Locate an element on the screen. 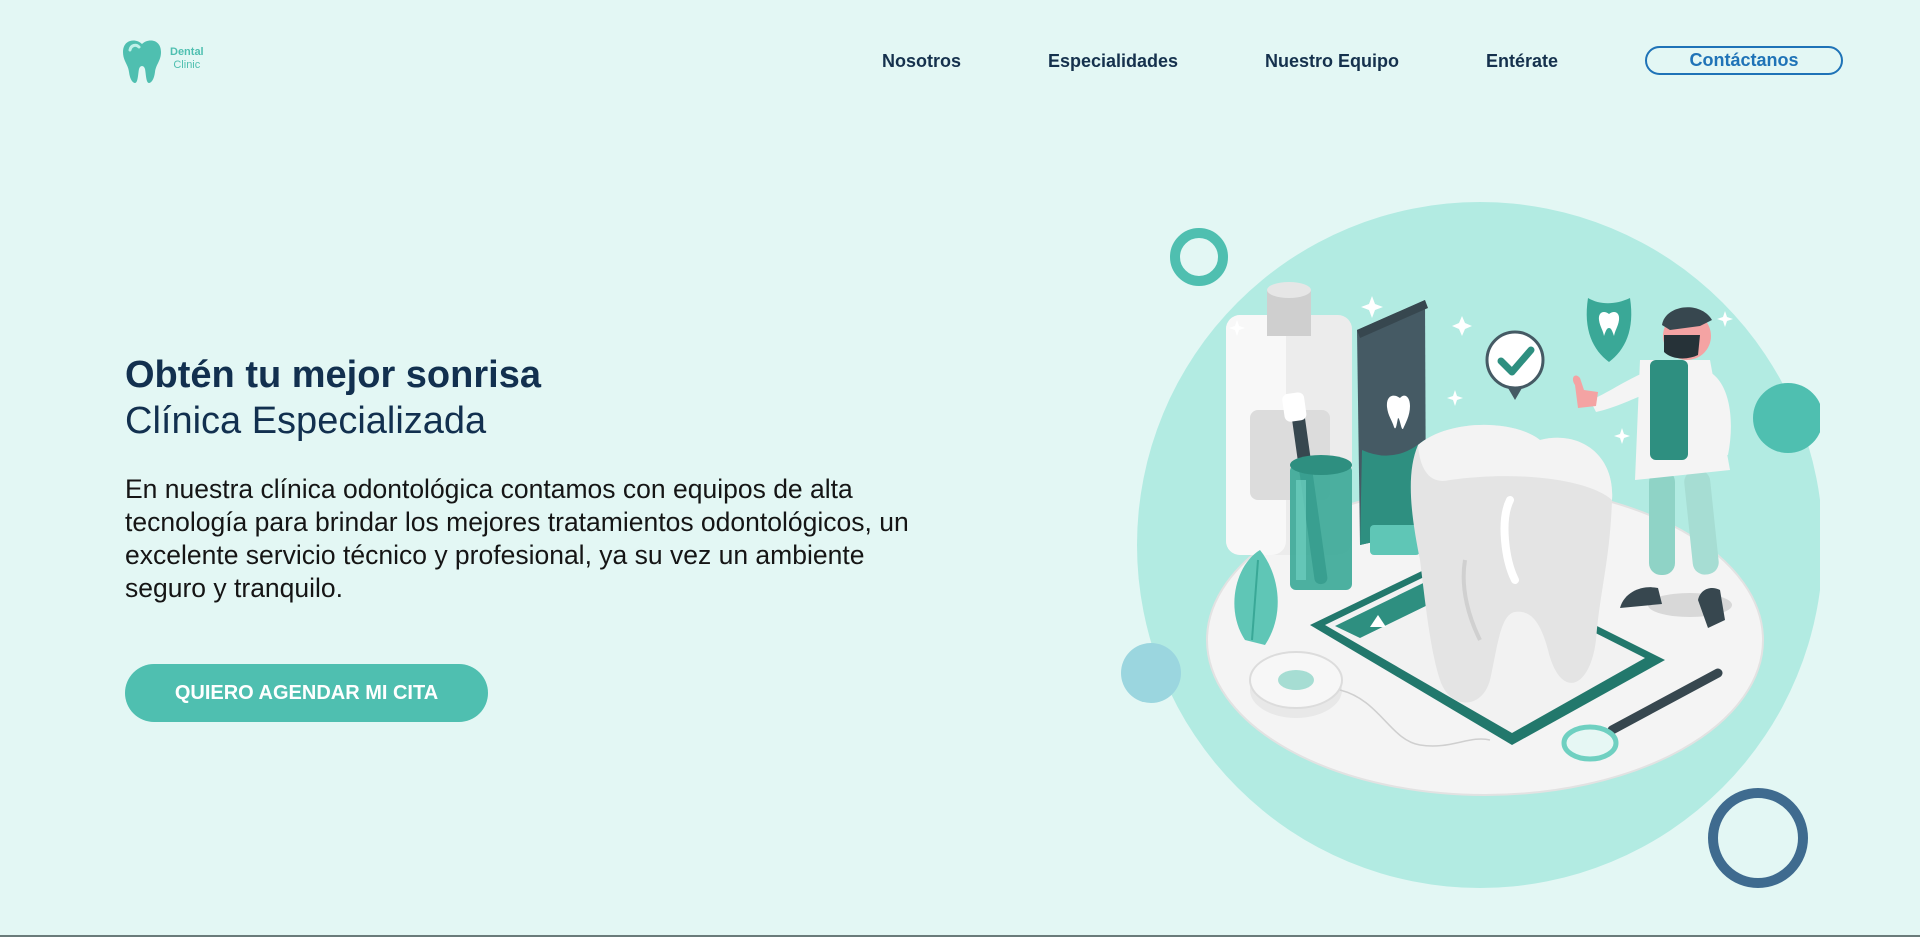  nav-link-nosotros: Nosotros is located at coordinates (921, 61).